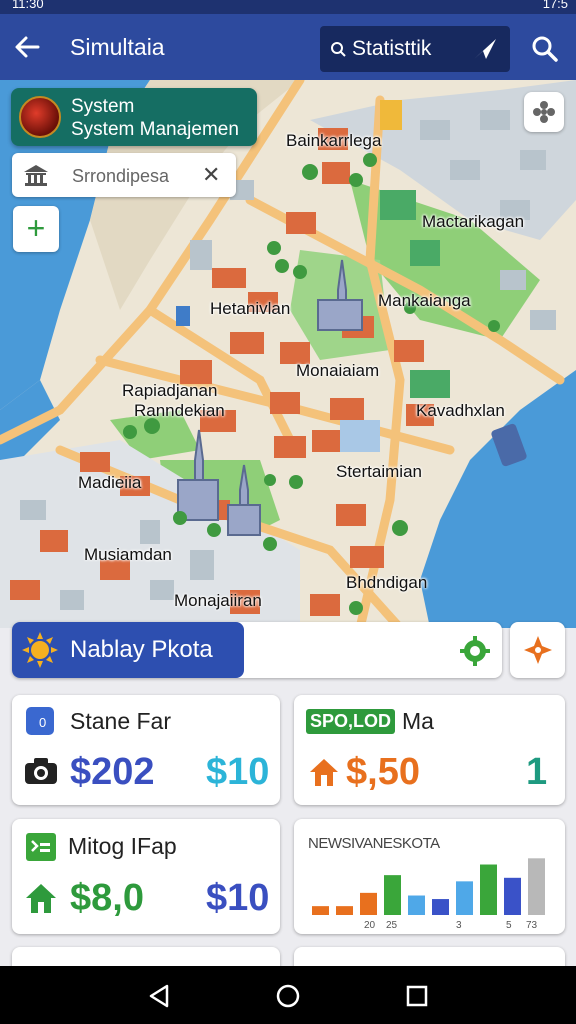 The height and width of the screenshot is (1024, 576). What do you see at coordinates (41, 771) in the screenshot?
I see `camera-icon` at bounding box center [41, 771].